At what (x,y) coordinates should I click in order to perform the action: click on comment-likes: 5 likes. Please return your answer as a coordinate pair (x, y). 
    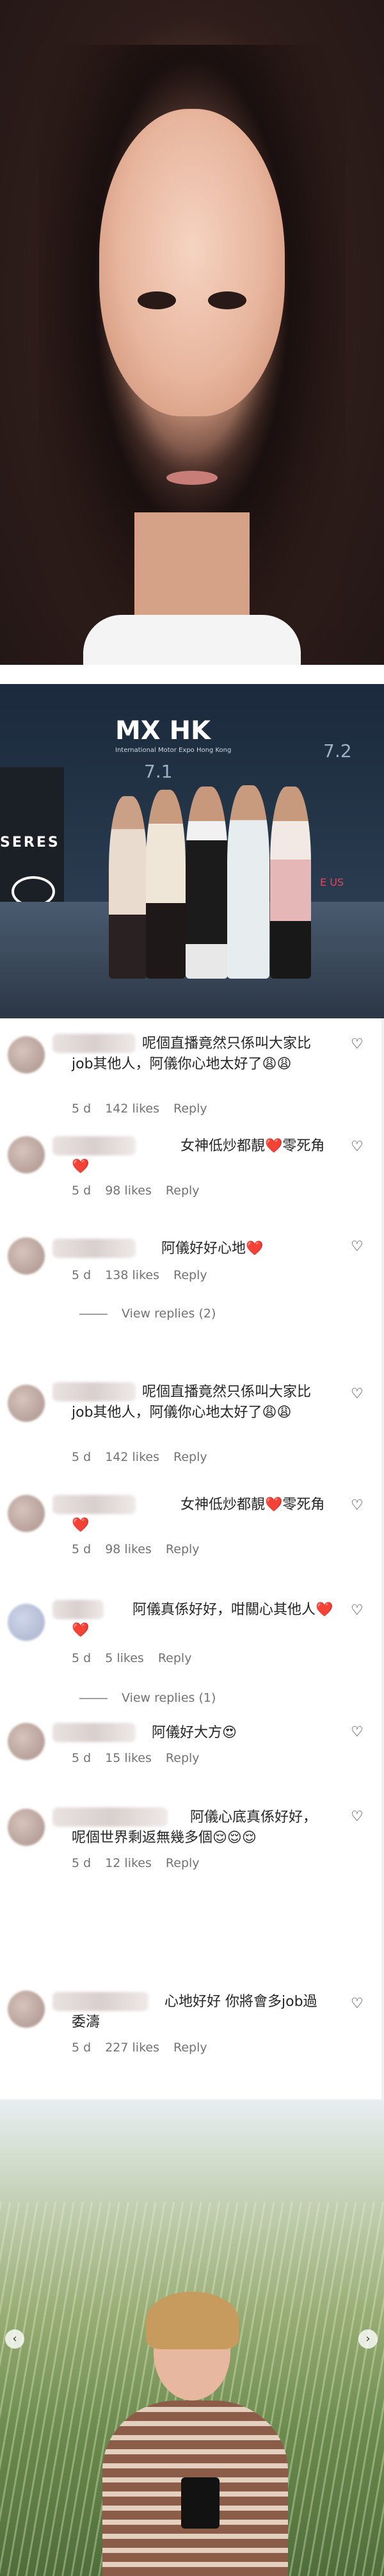
    Looking at the image, I should click on (124, 1658).